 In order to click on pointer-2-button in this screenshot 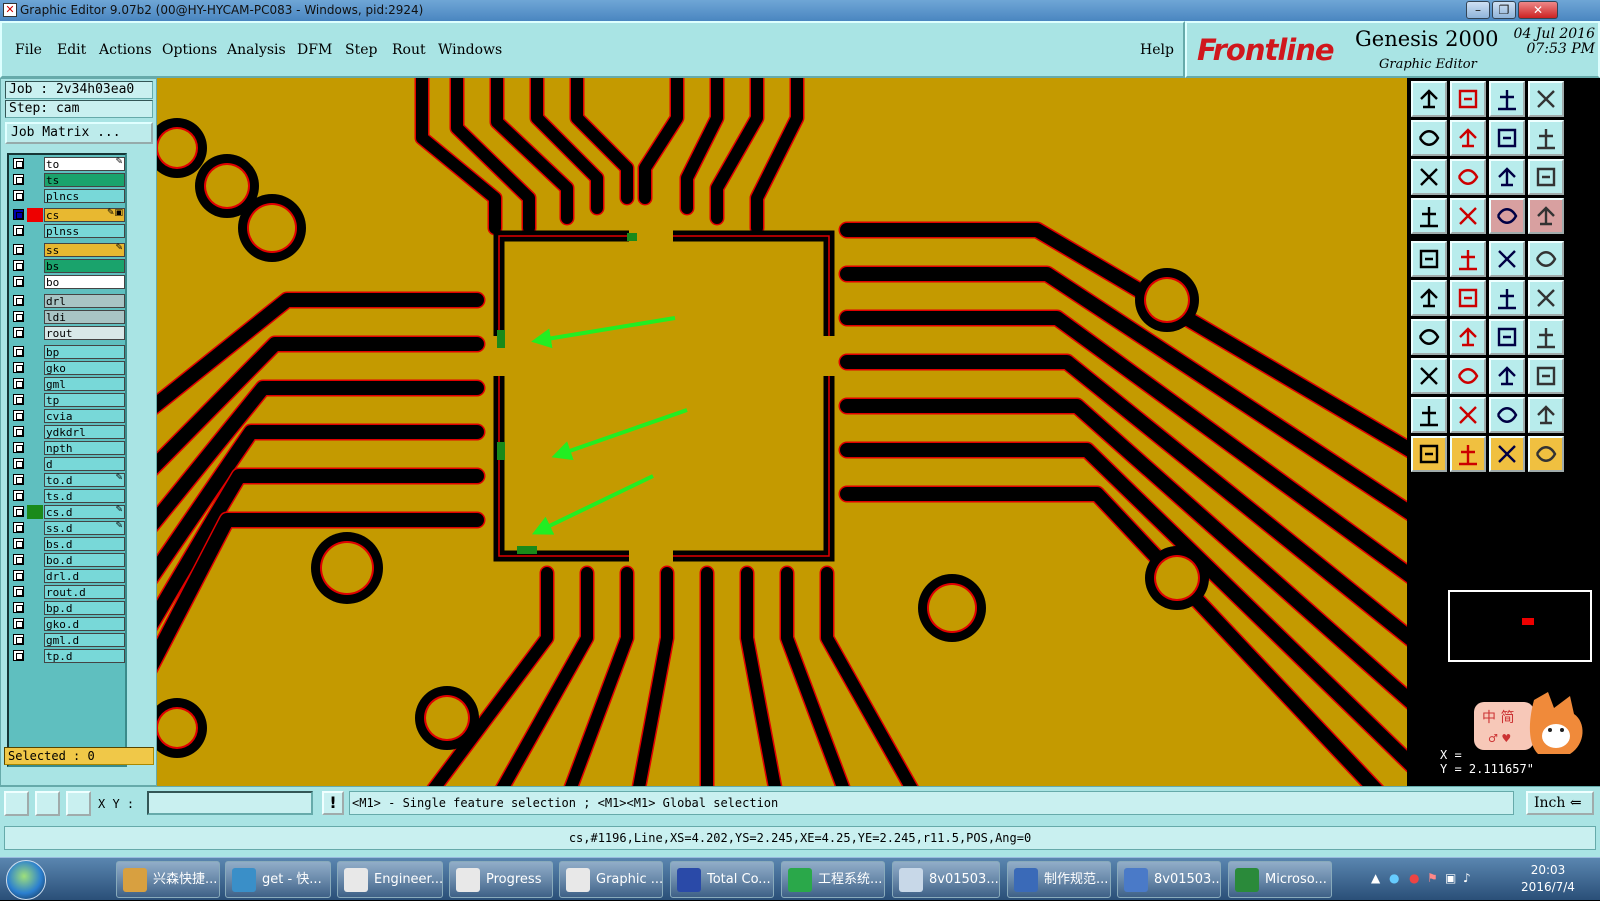, I will do `click(1468, 454)`.